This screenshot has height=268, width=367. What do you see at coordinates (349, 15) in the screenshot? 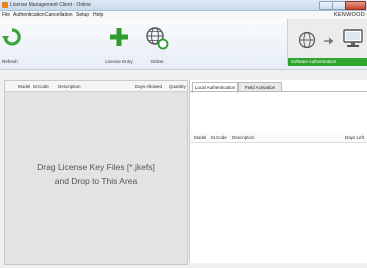
I see `brand-logo: KENWOOD` at bounding box center [349, 15].